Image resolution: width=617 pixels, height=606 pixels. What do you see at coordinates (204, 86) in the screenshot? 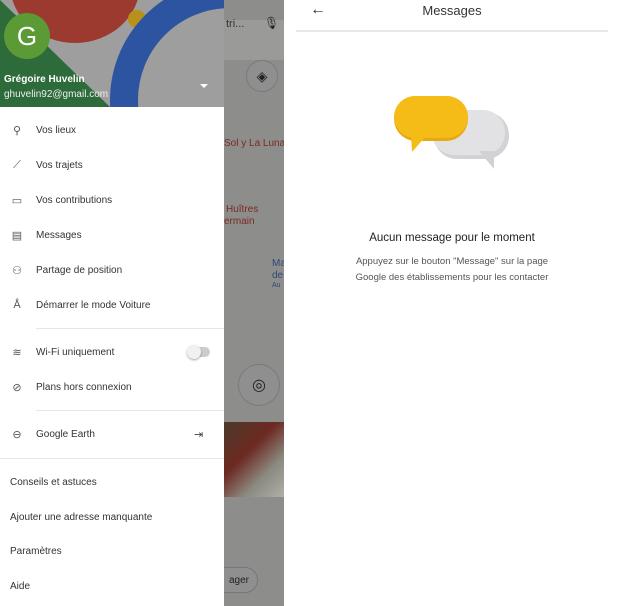
I see `account-dropdown-icon` at bounding box center [204, 86].